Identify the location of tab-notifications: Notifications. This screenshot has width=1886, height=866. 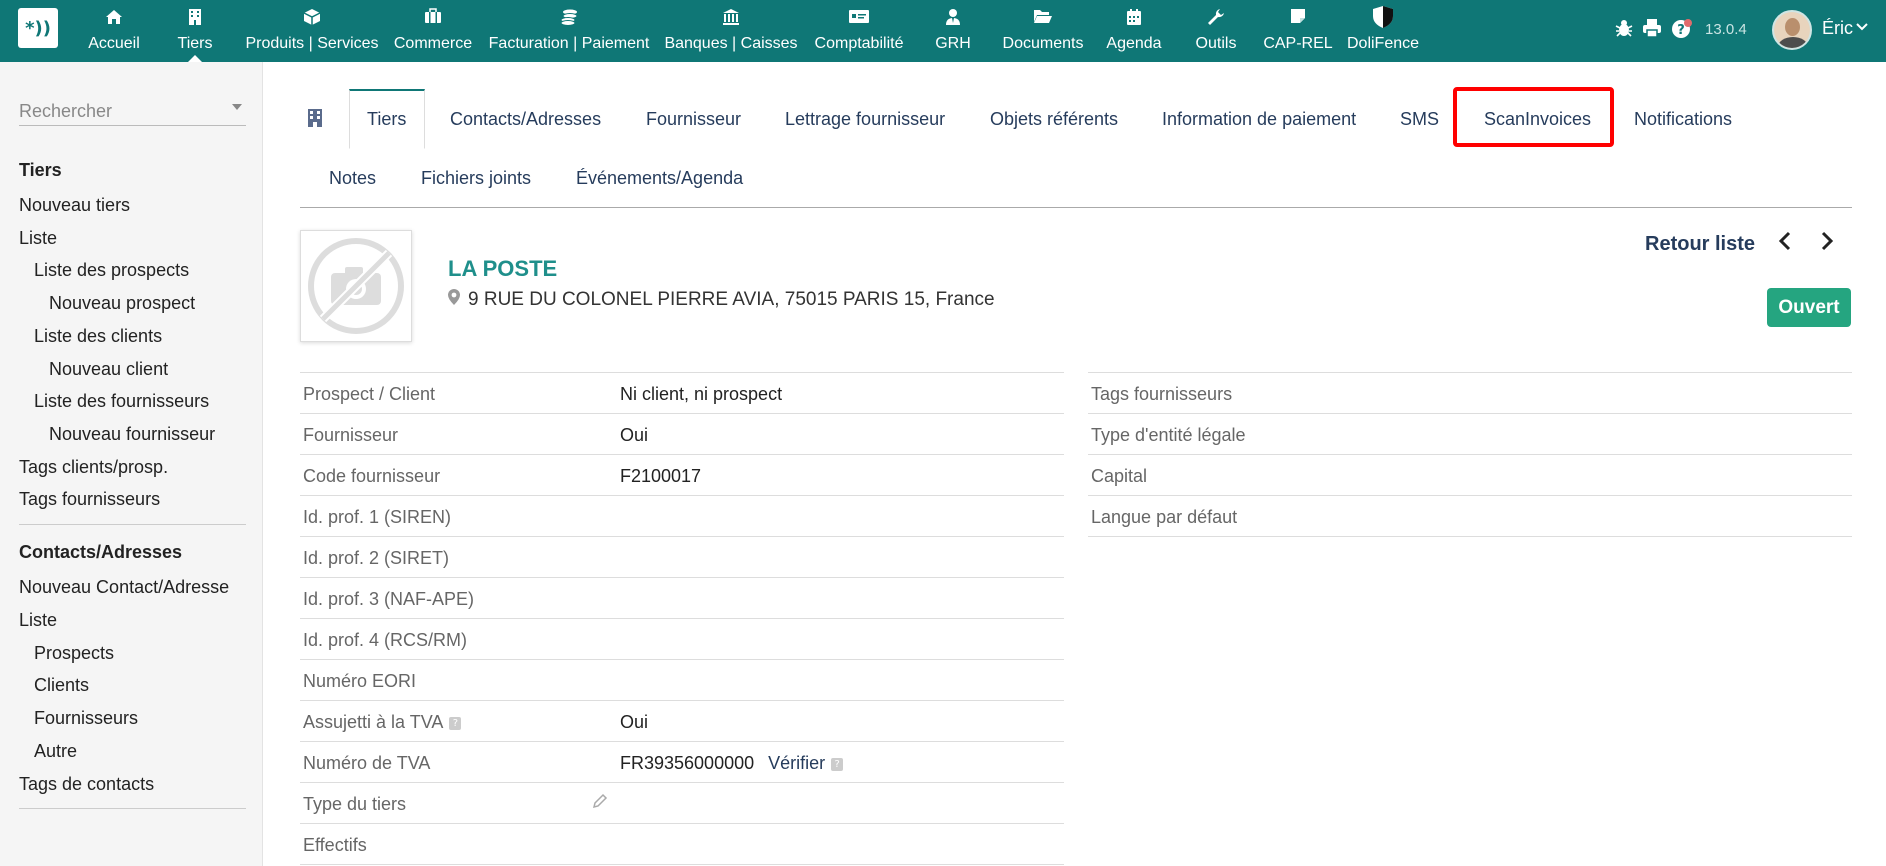
(1683, 119).